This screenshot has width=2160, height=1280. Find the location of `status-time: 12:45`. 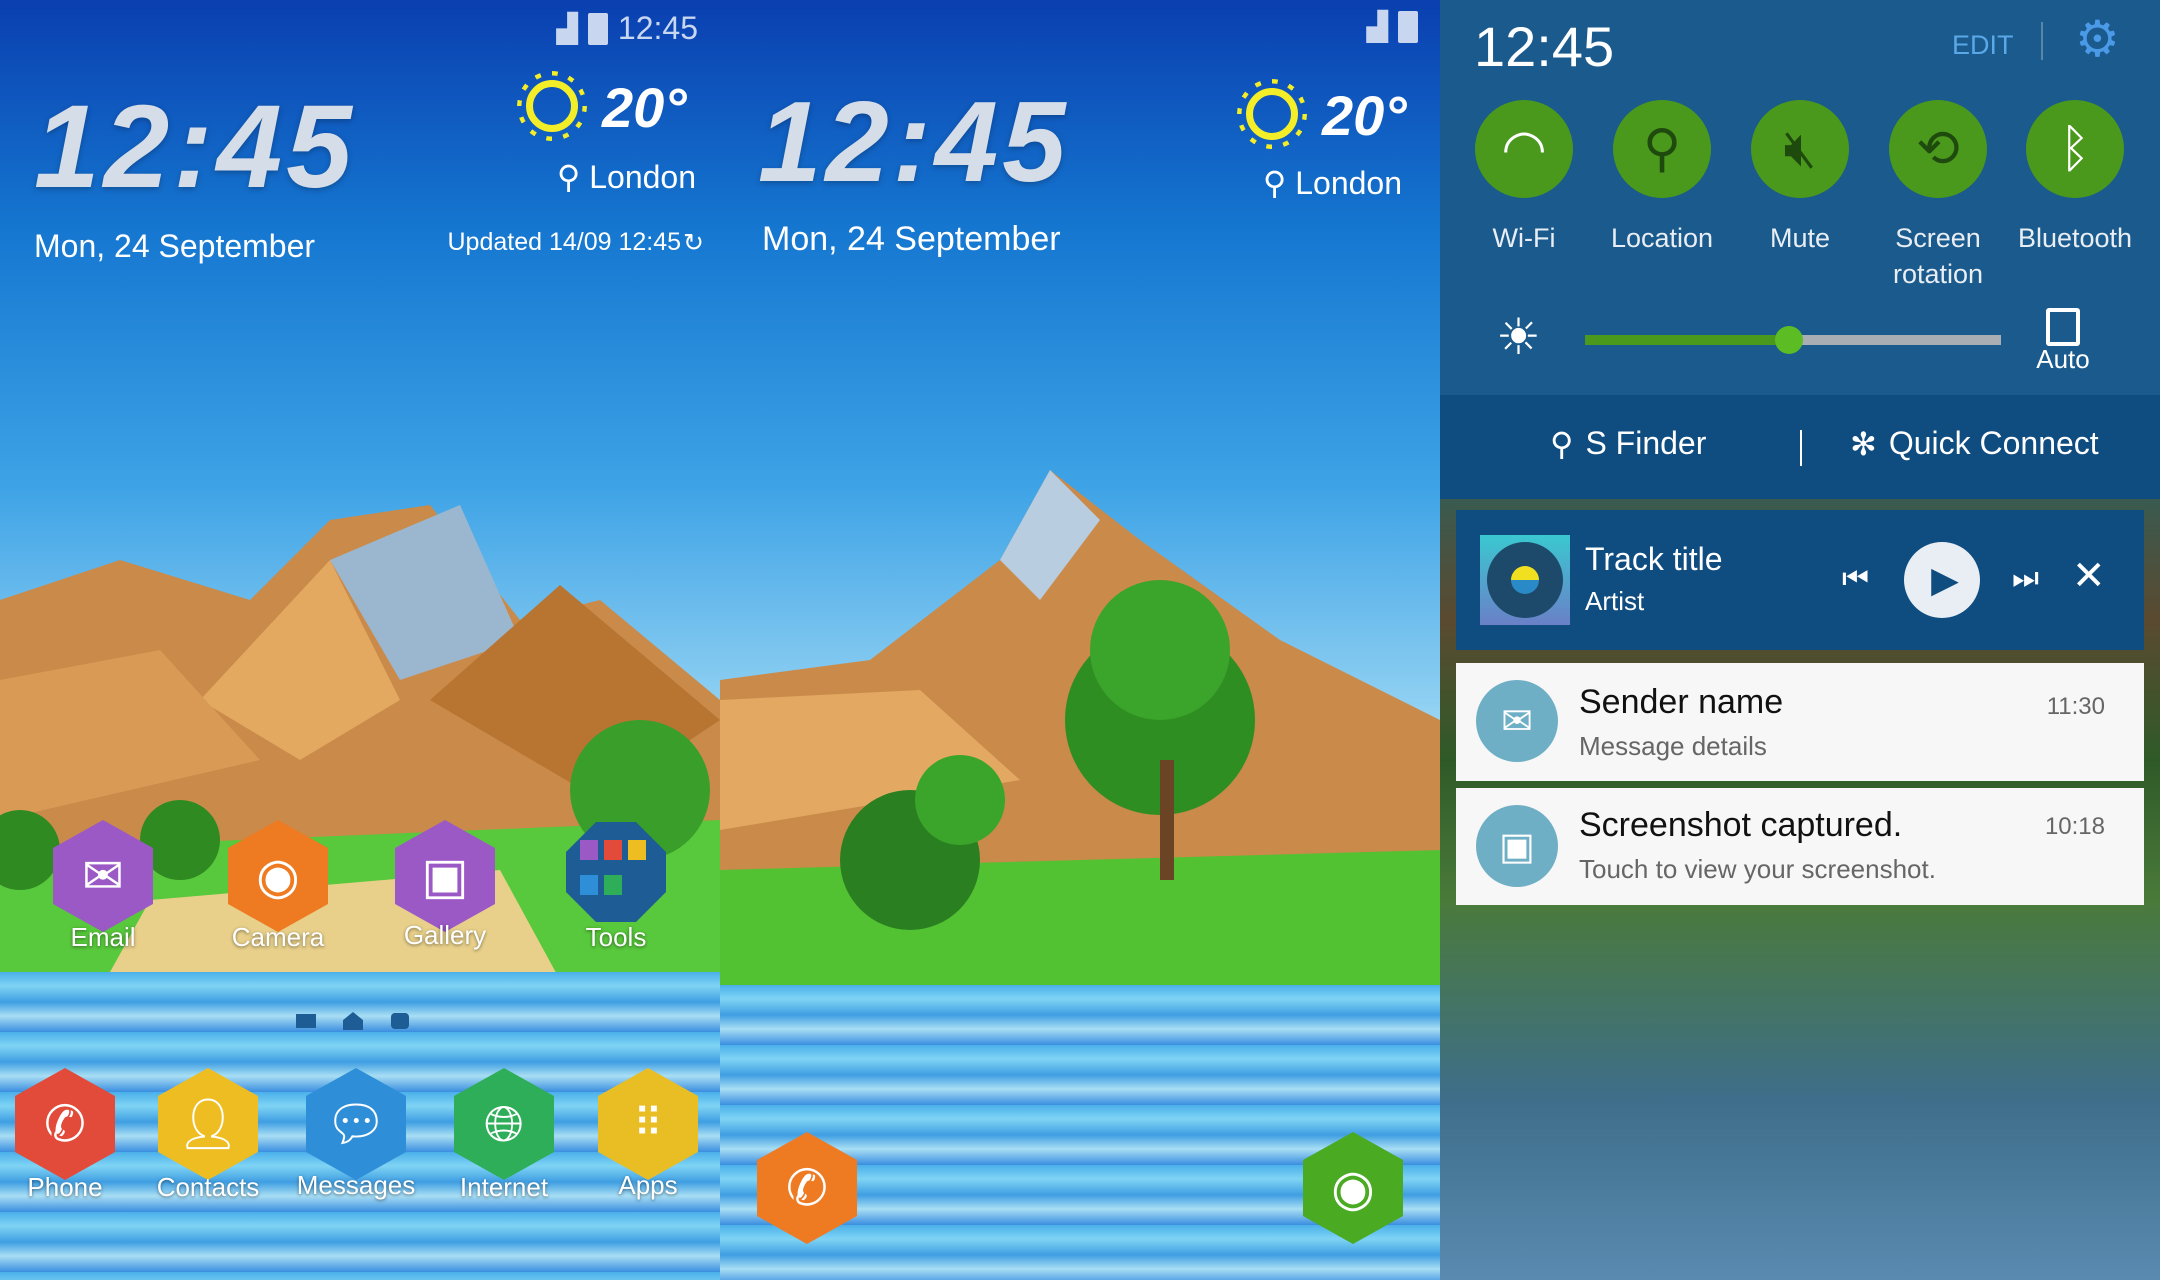

status-time: 12:45 is located at coordinates (657, 28).